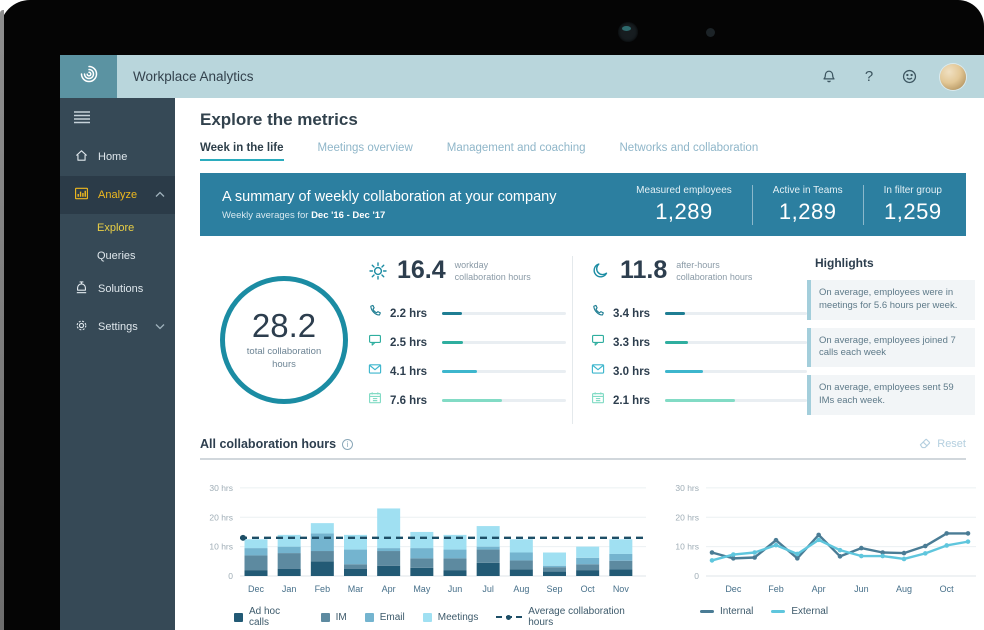 The height and width of the screenshot is (630, 984). What do you see at coordinates (829, 77) in the screenshot?
I see `notifications-bell-icon` at bounding box center [829, 77].